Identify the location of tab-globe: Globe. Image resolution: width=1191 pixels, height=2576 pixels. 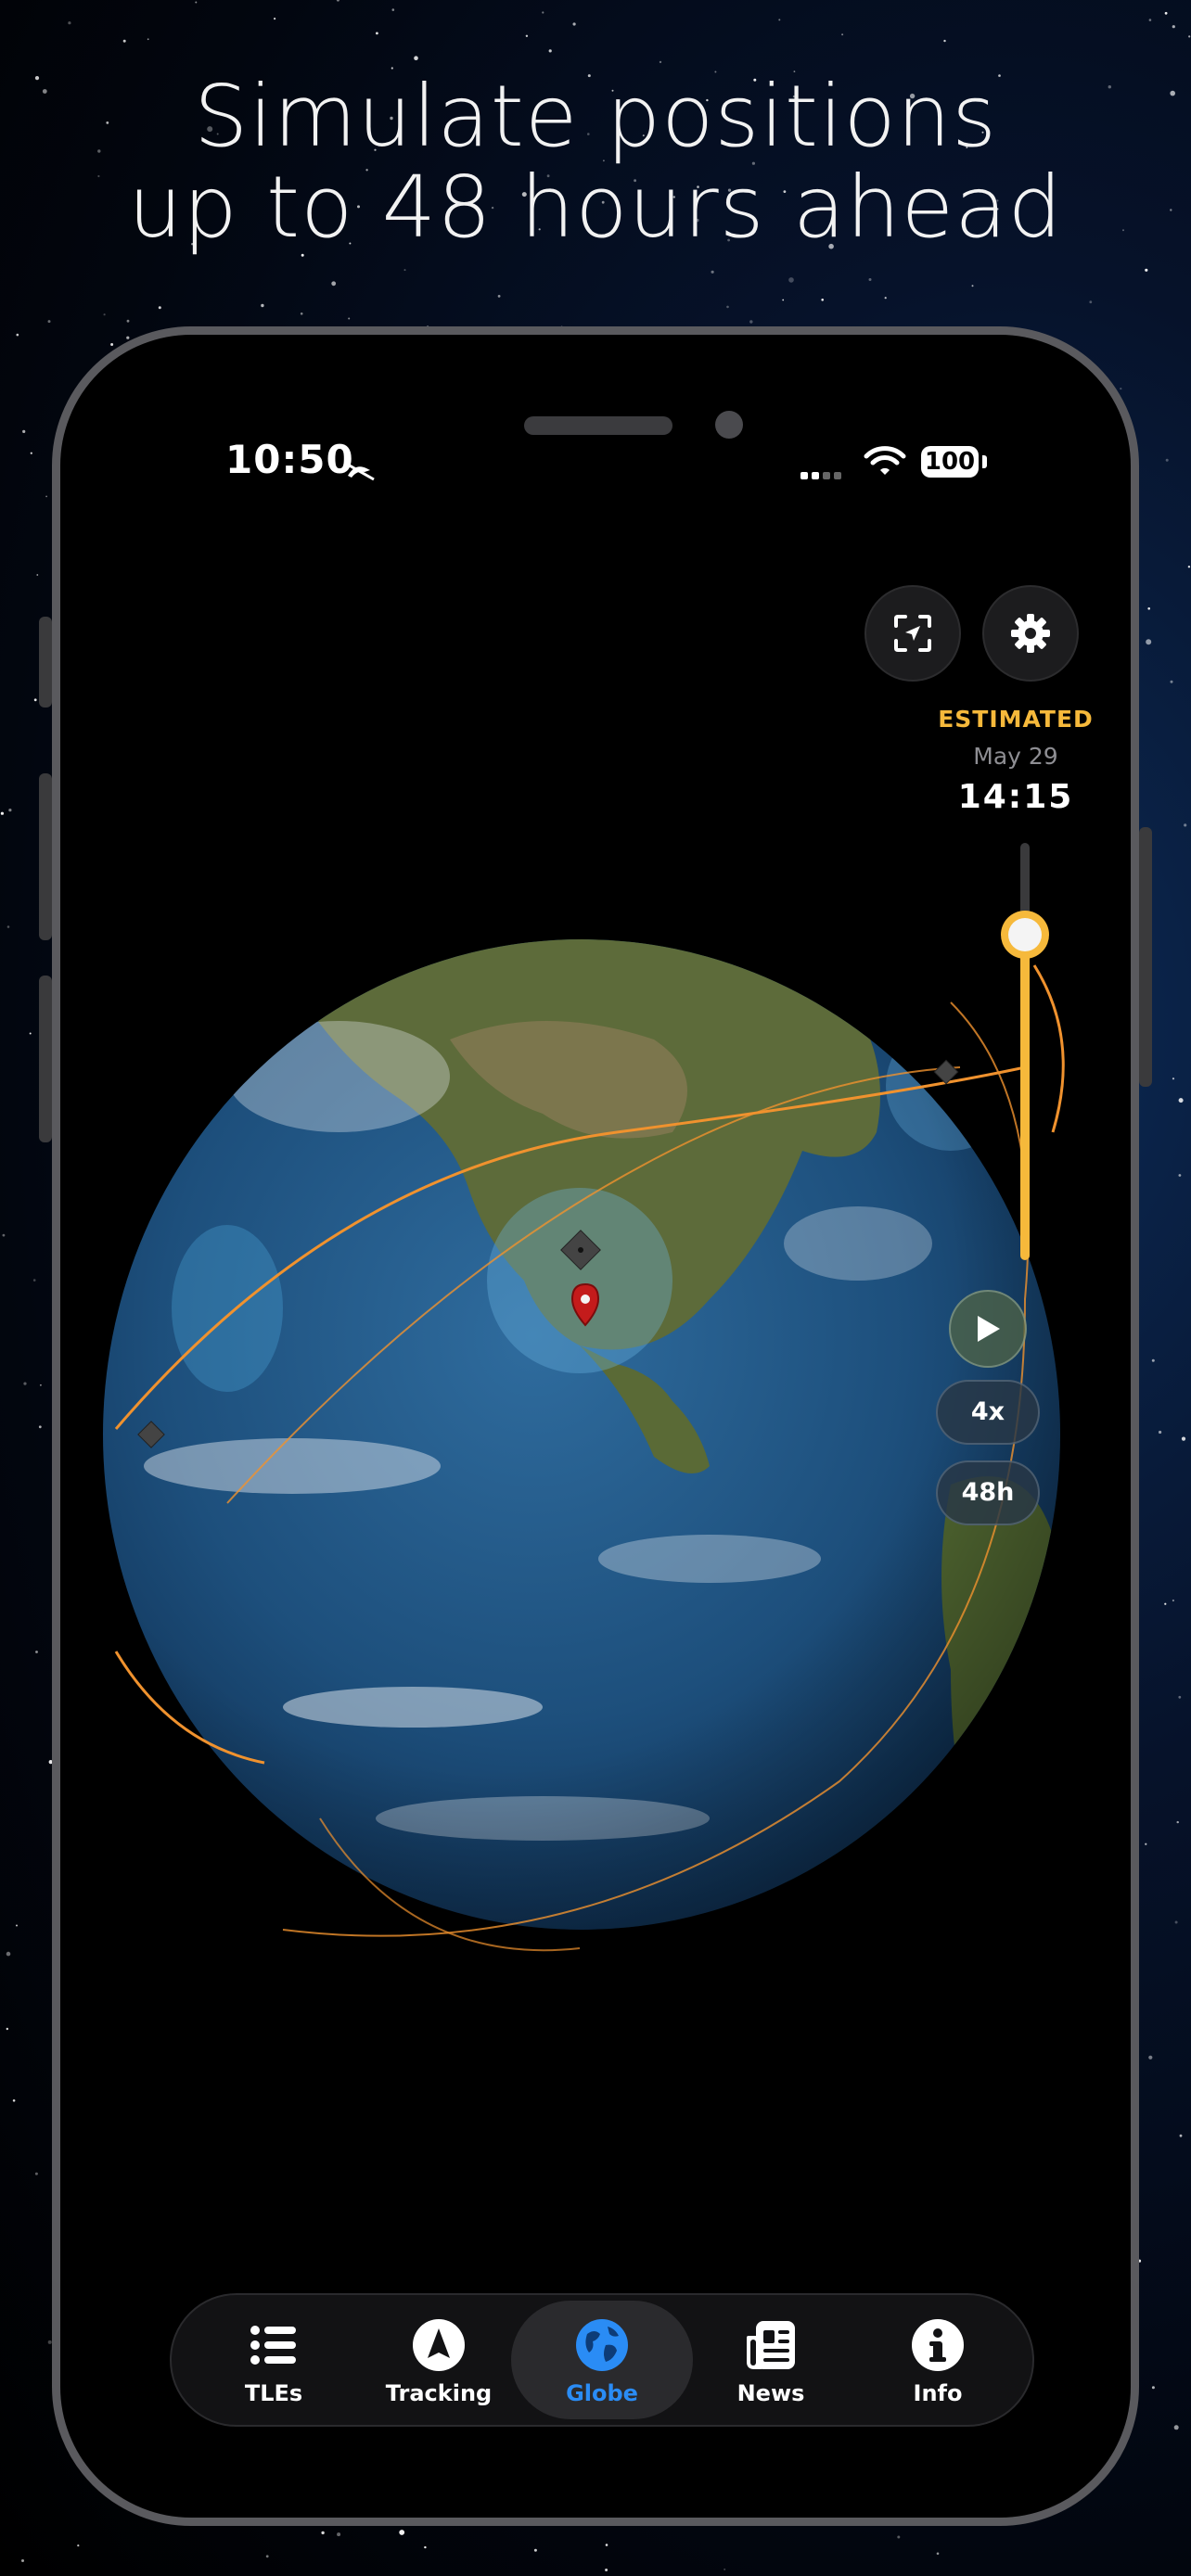
(602, 2360).